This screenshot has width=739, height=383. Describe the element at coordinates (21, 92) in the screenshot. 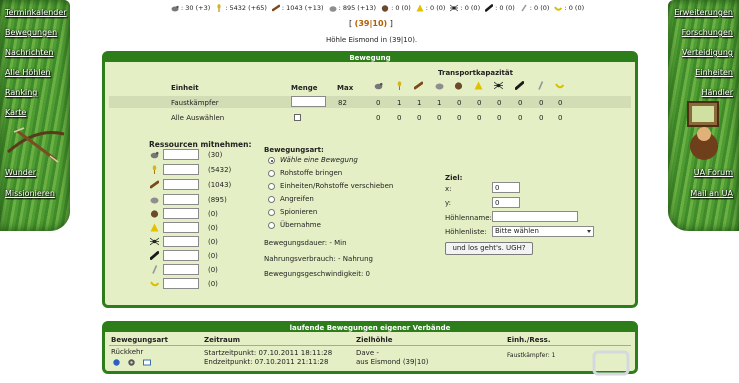

I see `nav-ranking: Ranking` at that location.